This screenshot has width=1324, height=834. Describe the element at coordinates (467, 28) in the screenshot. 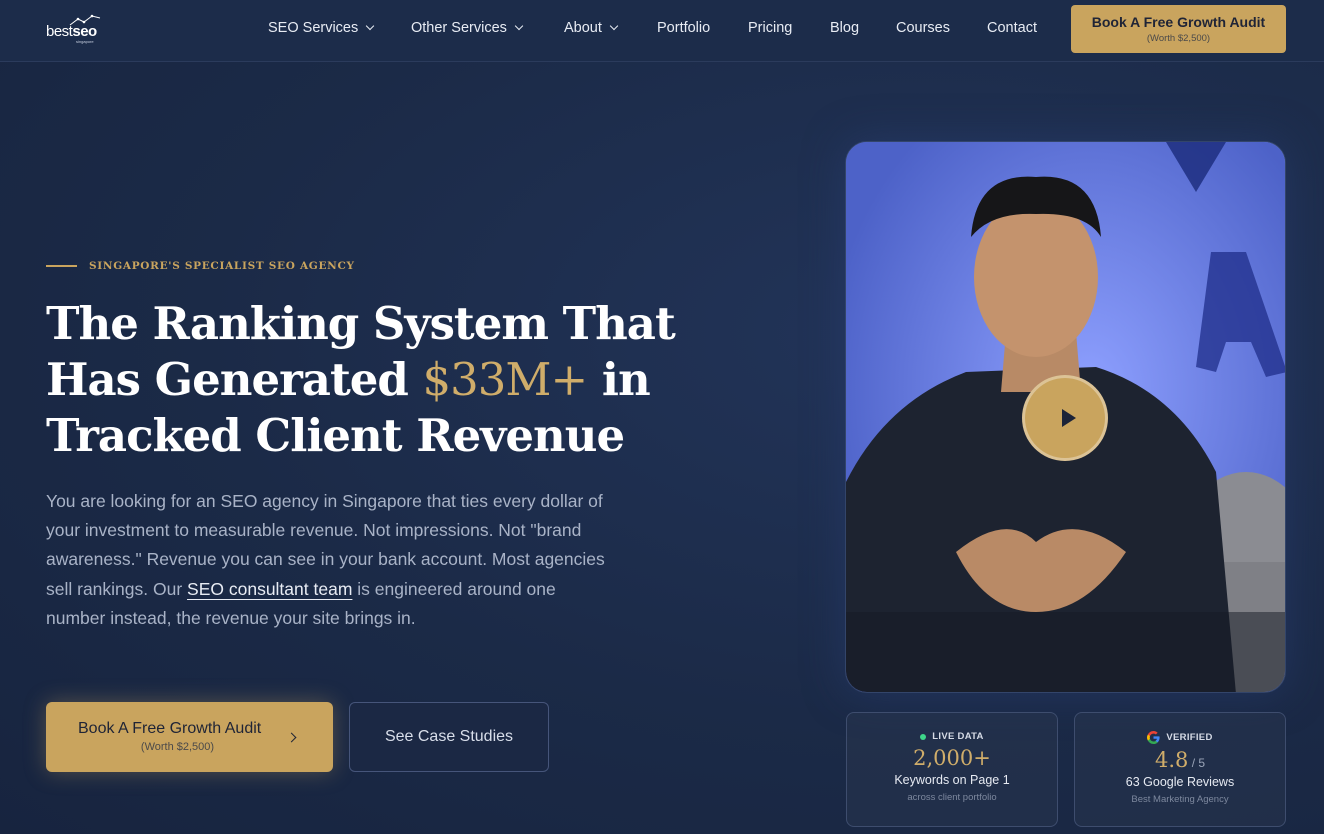

I see `nav-other-services: Other Services` at that location.